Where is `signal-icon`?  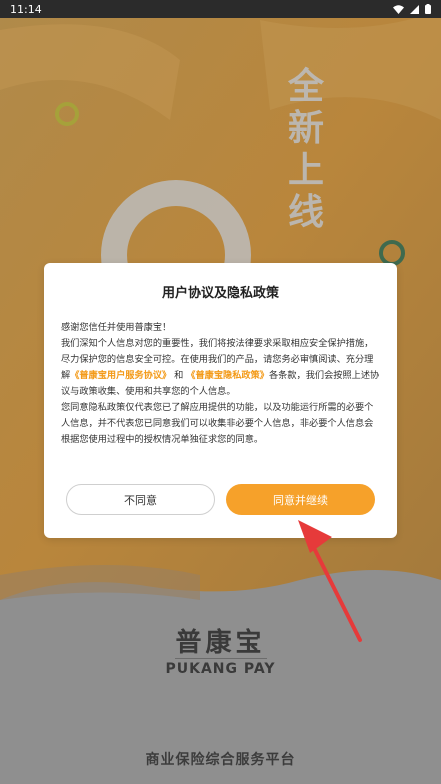
signal-icon is located at coordinates (414, 9).